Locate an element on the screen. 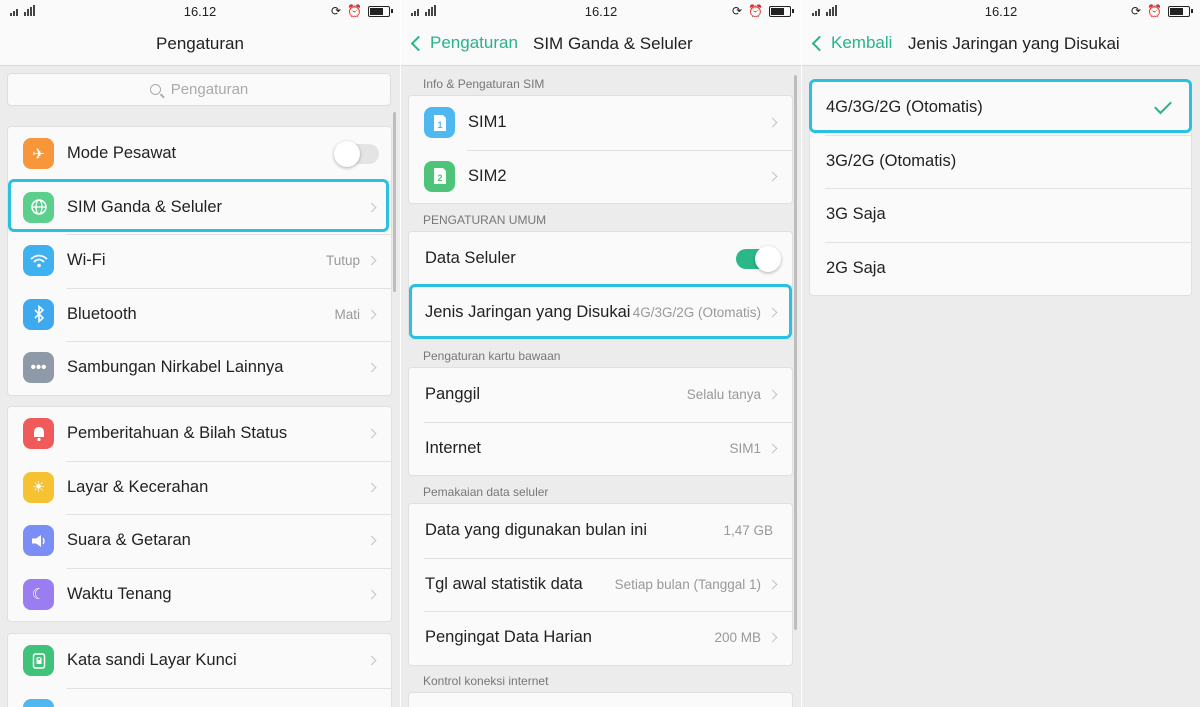 The width and height of the screenshot is (1200, 707). nav-bar: Pengaturan SIM Ganda & Seluler is located at coordinates (601, 44).